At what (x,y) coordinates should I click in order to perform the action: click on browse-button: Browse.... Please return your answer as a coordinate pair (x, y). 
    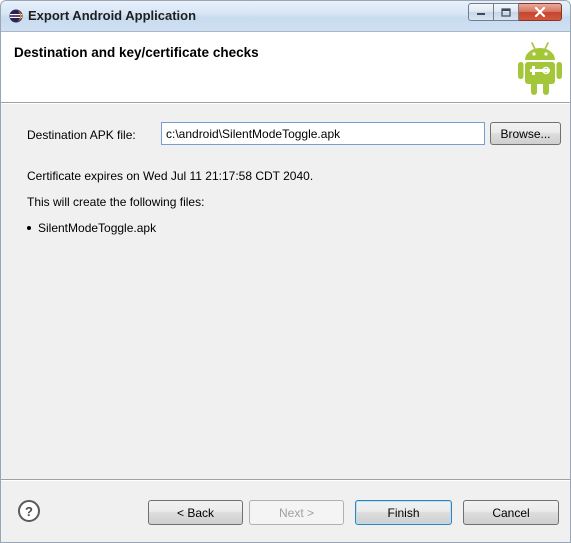
    Looking at the image, I should click on (525, 133).